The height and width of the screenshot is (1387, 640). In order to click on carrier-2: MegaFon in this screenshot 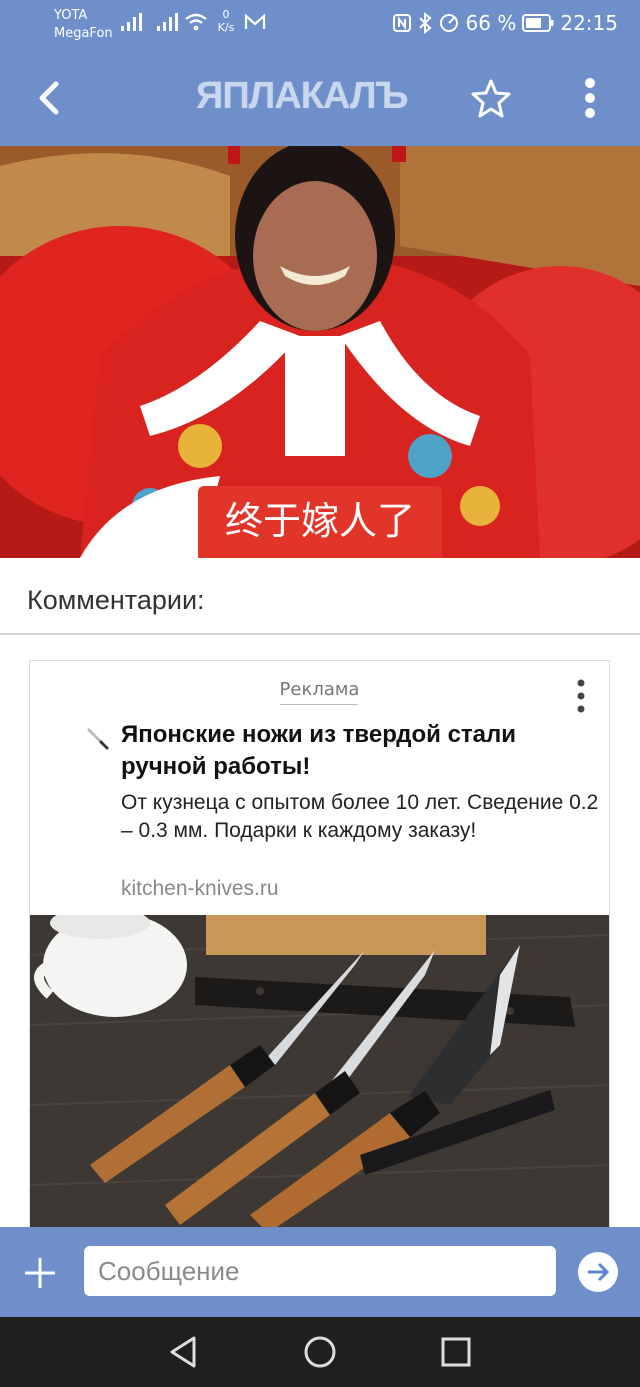, I will do `click(83, 33)`.